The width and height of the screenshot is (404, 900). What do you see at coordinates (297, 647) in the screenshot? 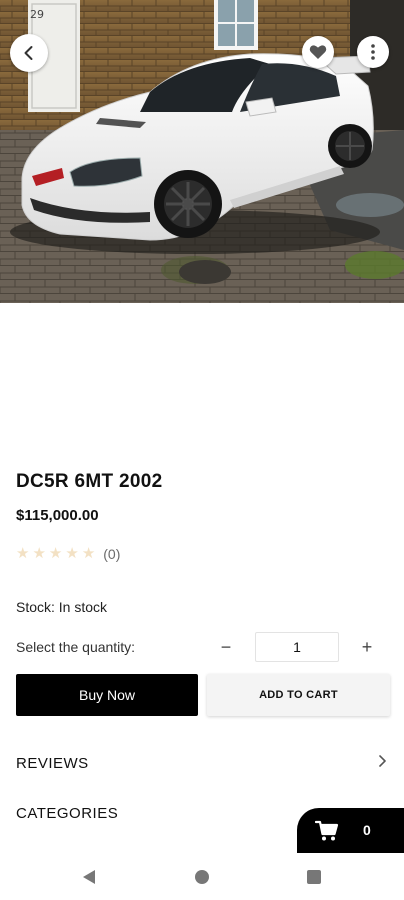
I see `quantity-input: 1` at bounding box center [297, 647].